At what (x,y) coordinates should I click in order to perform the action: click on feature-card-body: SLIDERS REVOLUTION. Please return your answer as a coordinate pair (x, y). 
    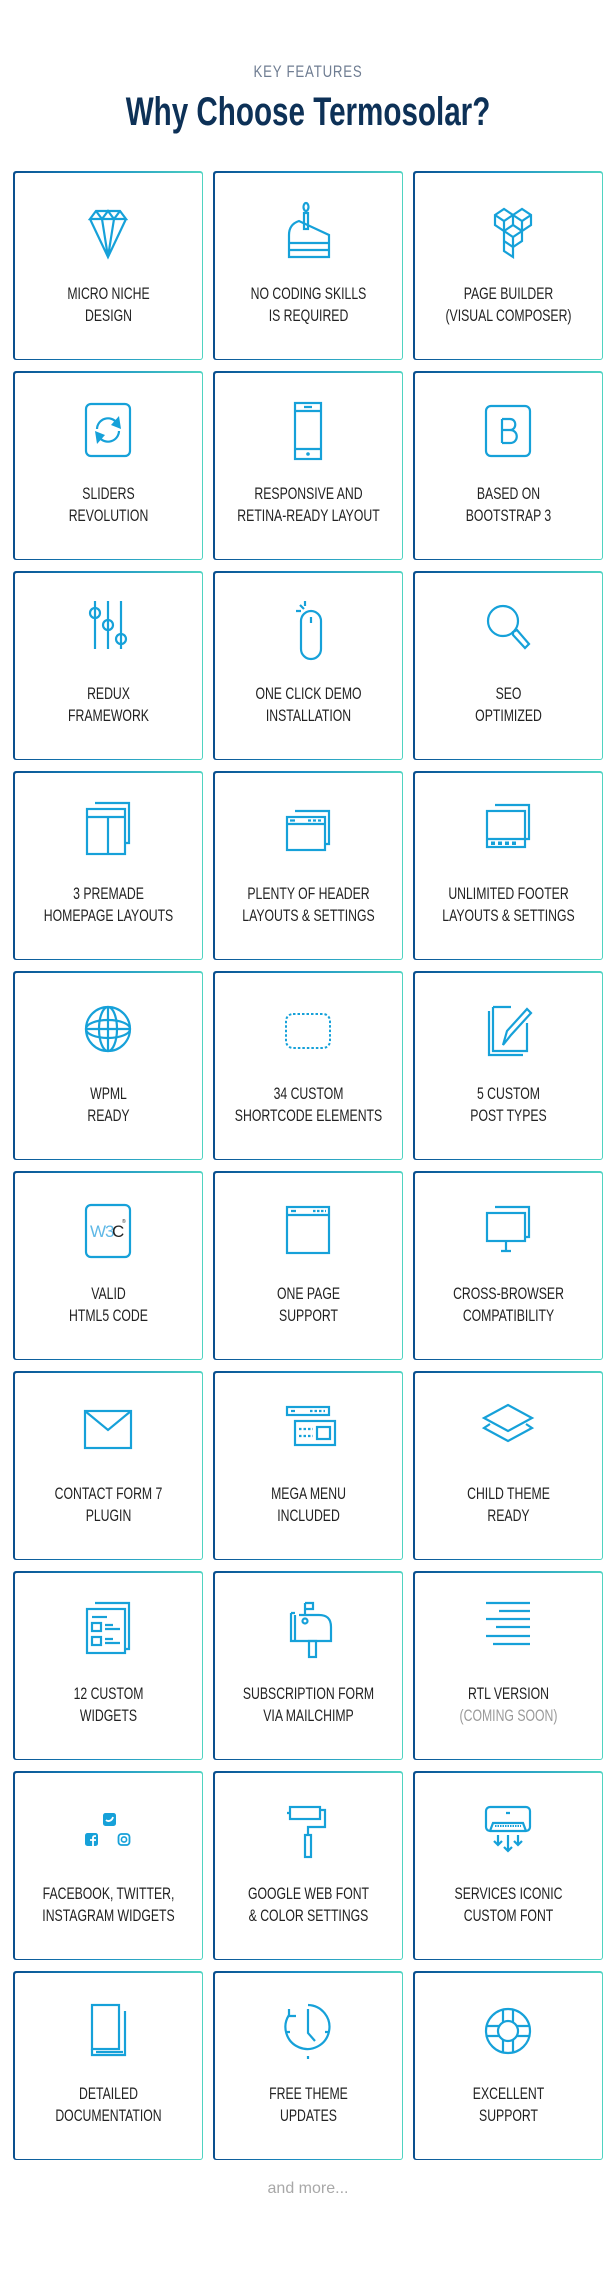
    Looking at the image, I should click on (108, 465).